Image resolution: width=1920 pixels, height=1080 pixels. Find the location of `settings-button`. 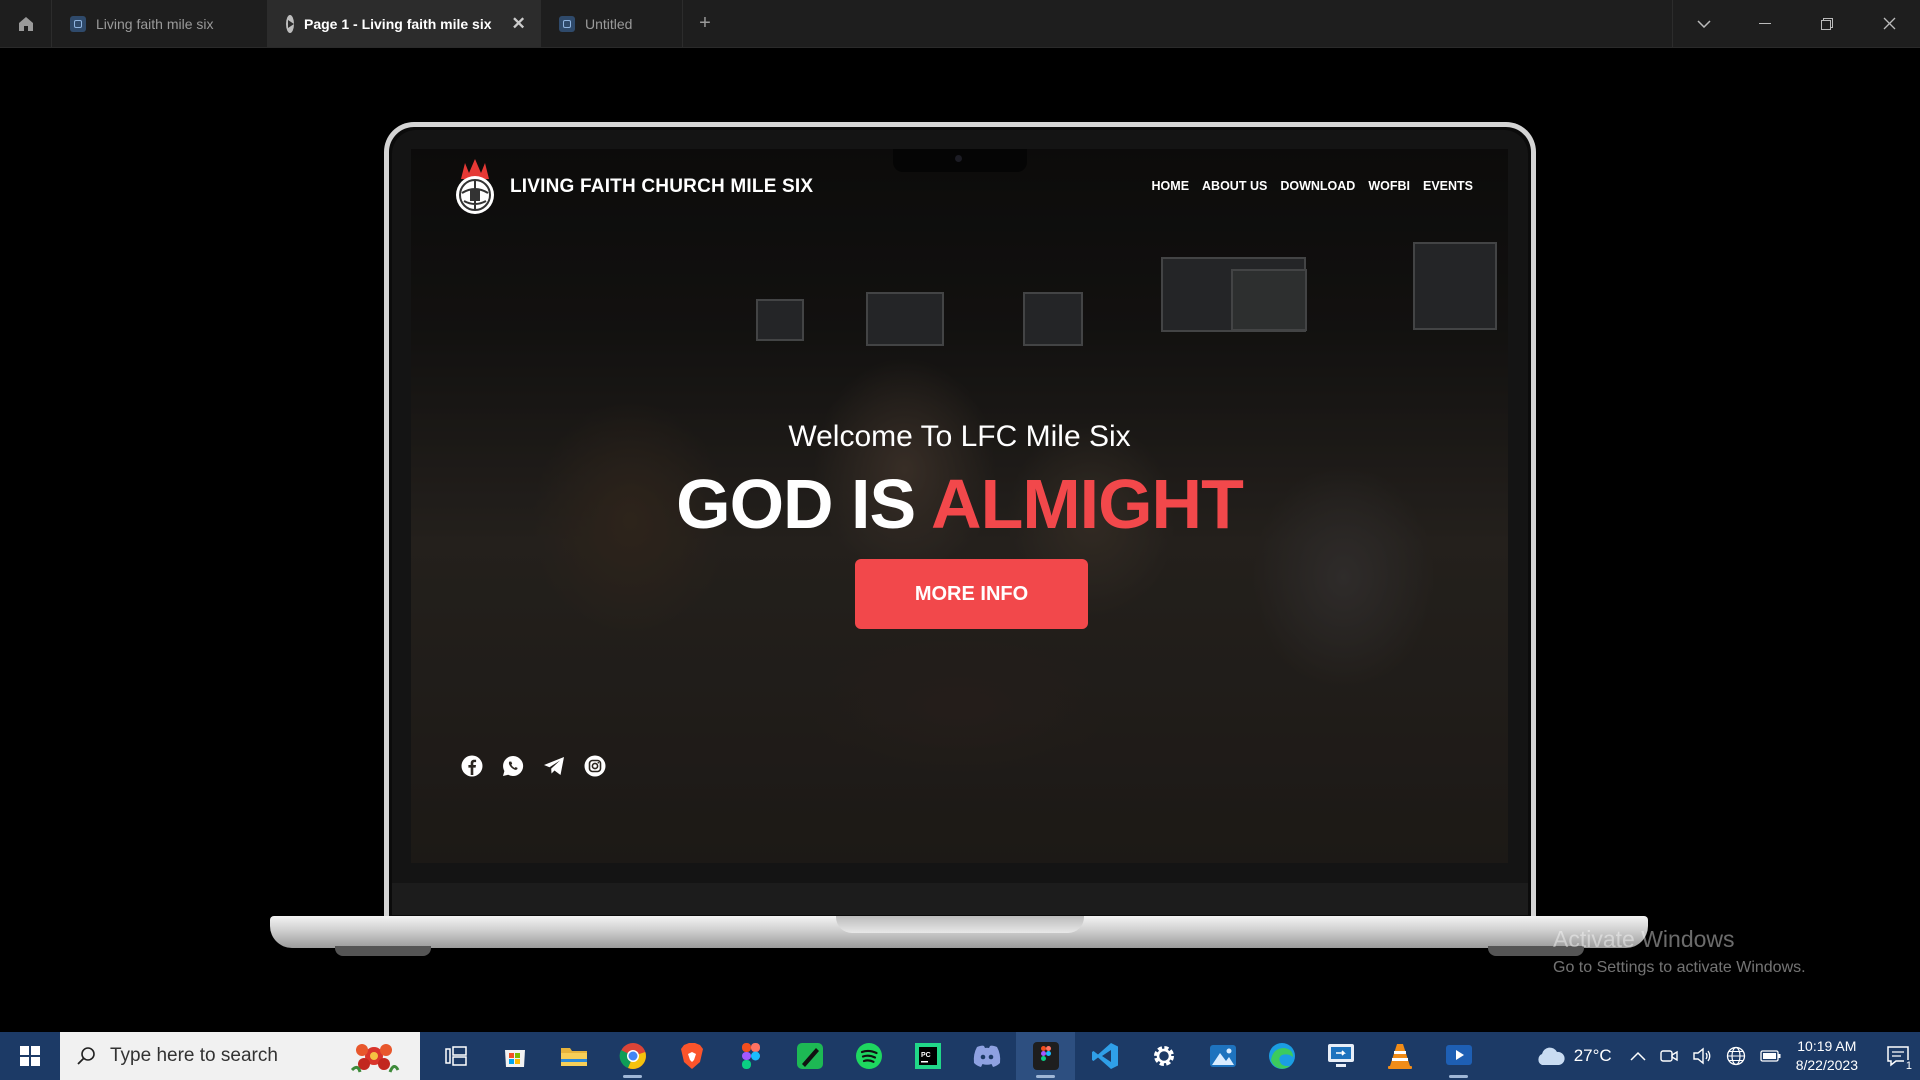

settings-button is located at coordinates (1163, 1056).